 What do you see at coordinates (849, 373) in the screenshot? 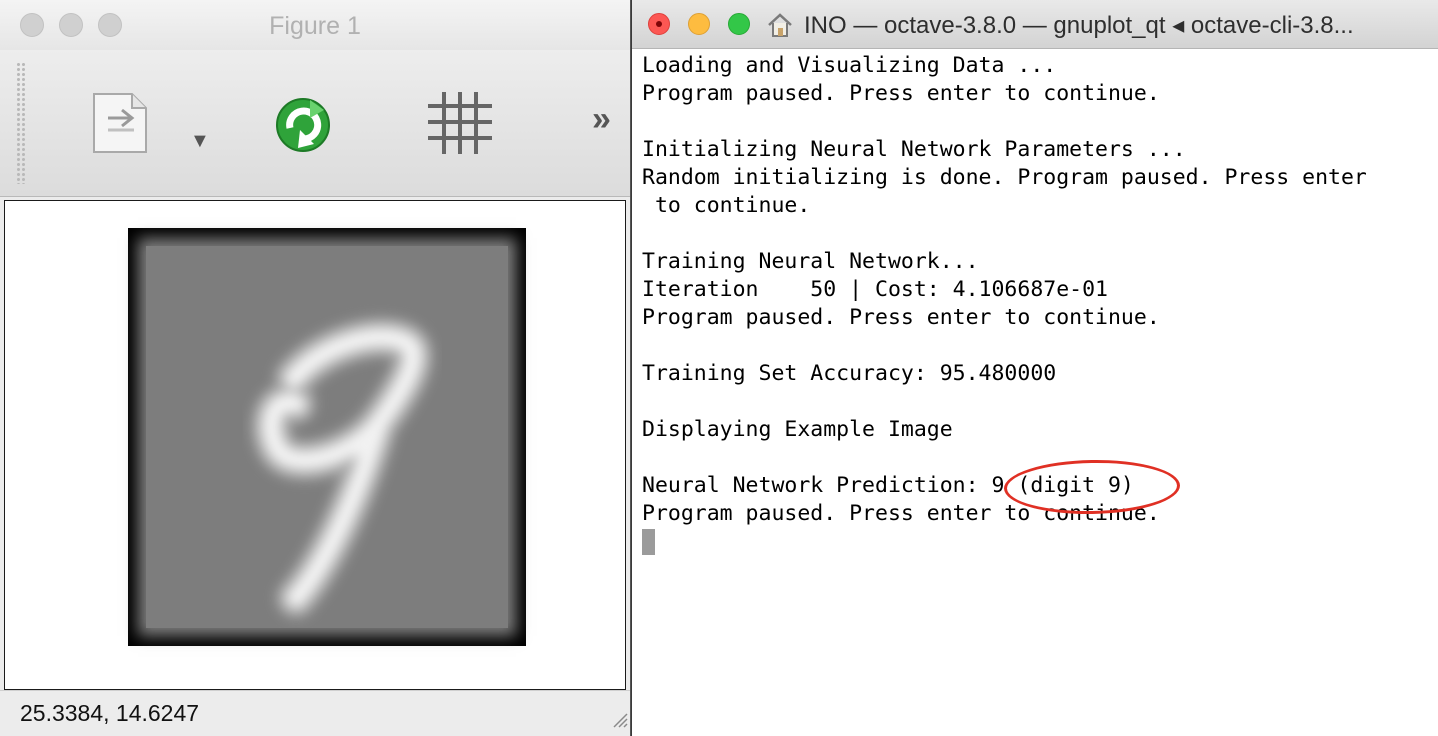
I see `terminal-line: Training Set Accuracy: 95.480000` at bounding box center [849, 373].